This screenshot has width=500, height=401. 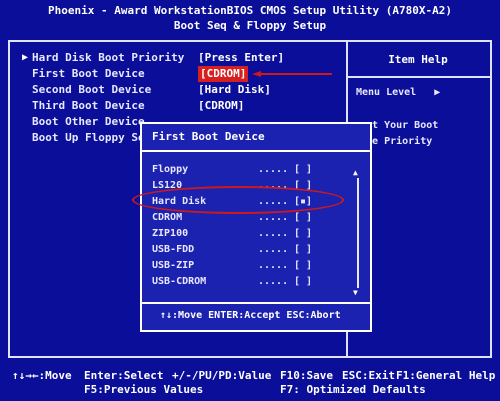 I want to click on key-optimized-defaults: F7: Optimized Defaults, so click(x=353, y=389).